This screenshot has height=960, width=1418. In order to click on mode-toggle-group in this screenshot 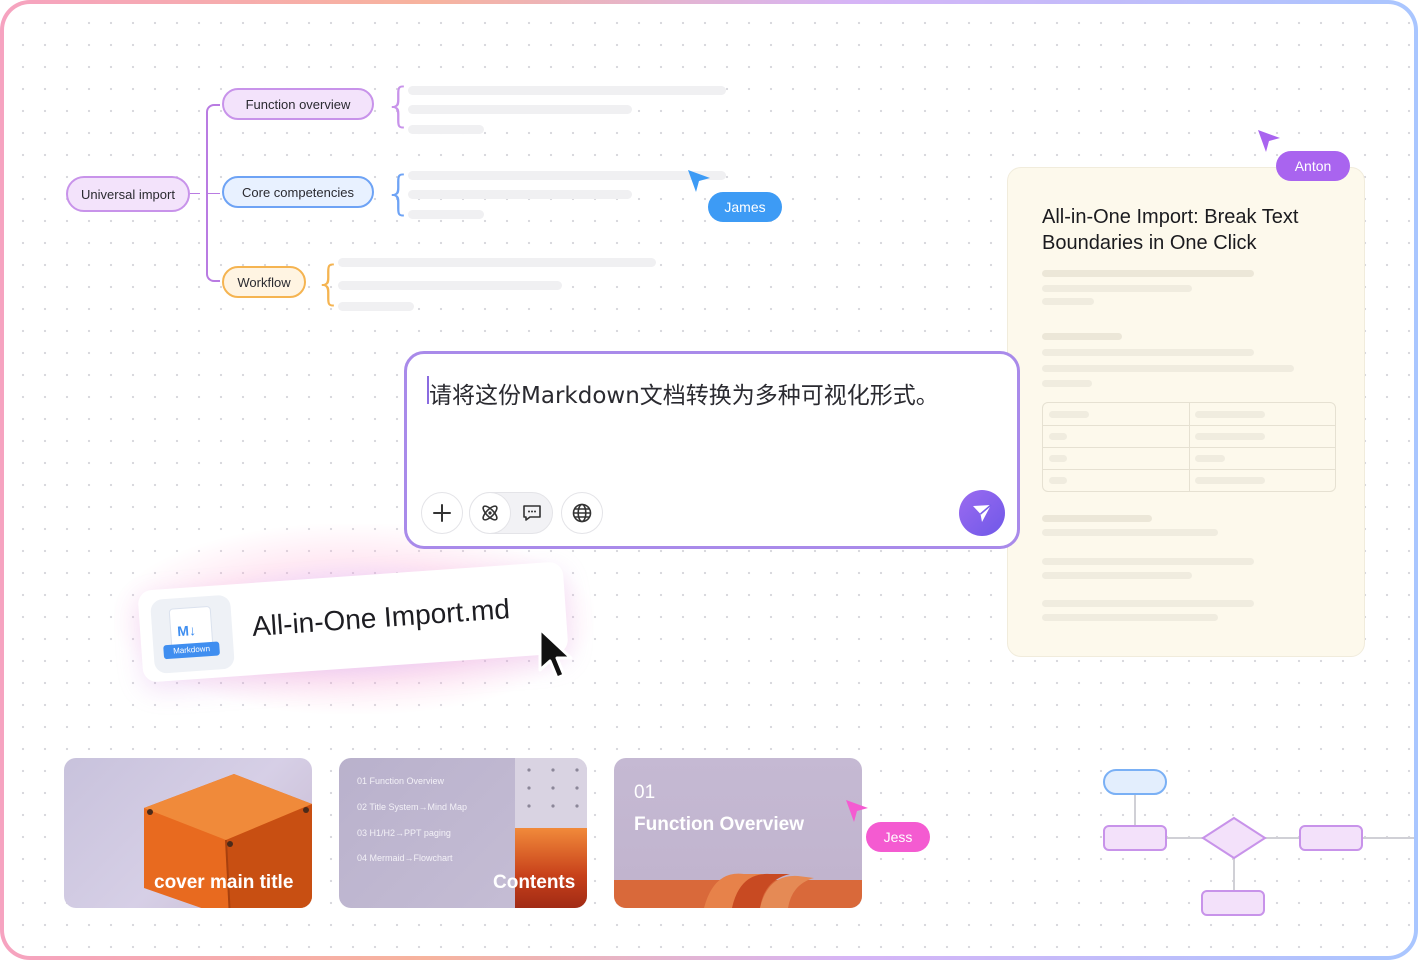, I will do `click(511, 513)`.